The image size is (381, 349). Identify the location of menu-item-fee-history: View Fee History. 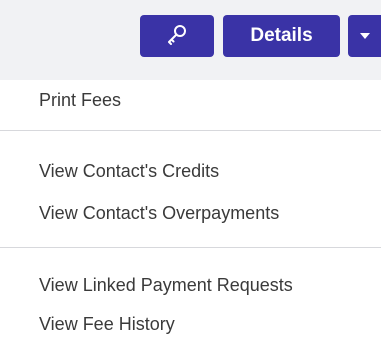
(107, 324).